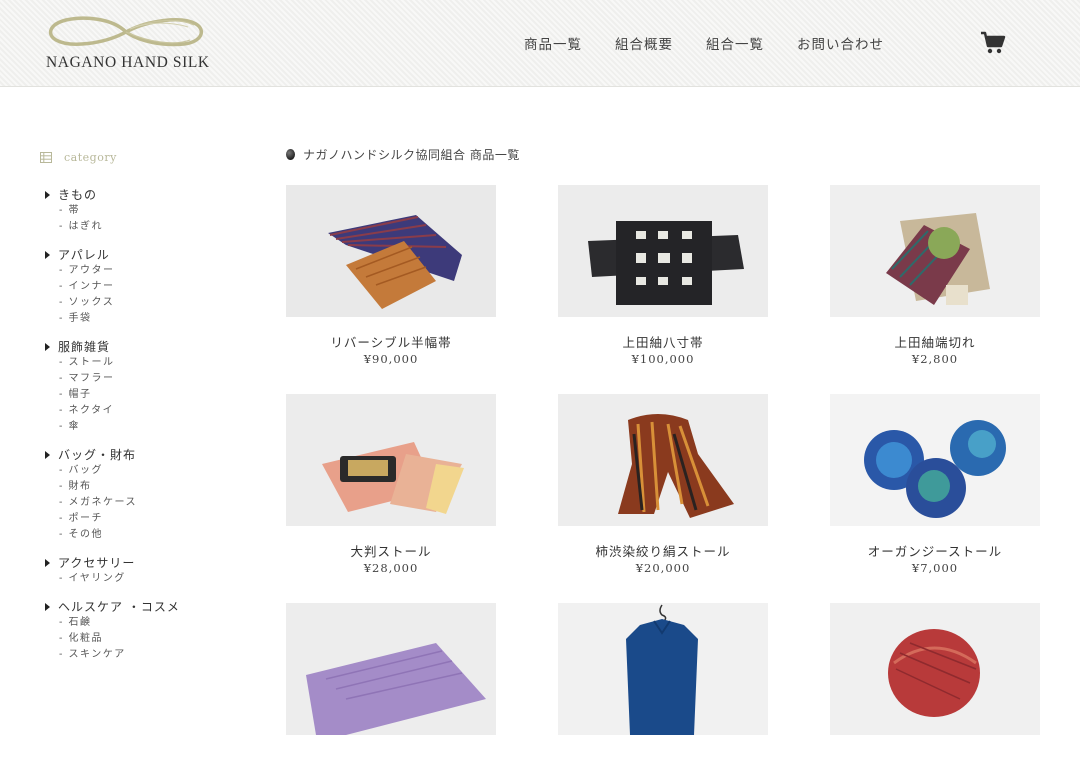 The height and width of the screenshot is (770, 1080). Describe the element at coordinates (935, 359) in the screenshot. I see `product-price: ¥2,800` at that location.